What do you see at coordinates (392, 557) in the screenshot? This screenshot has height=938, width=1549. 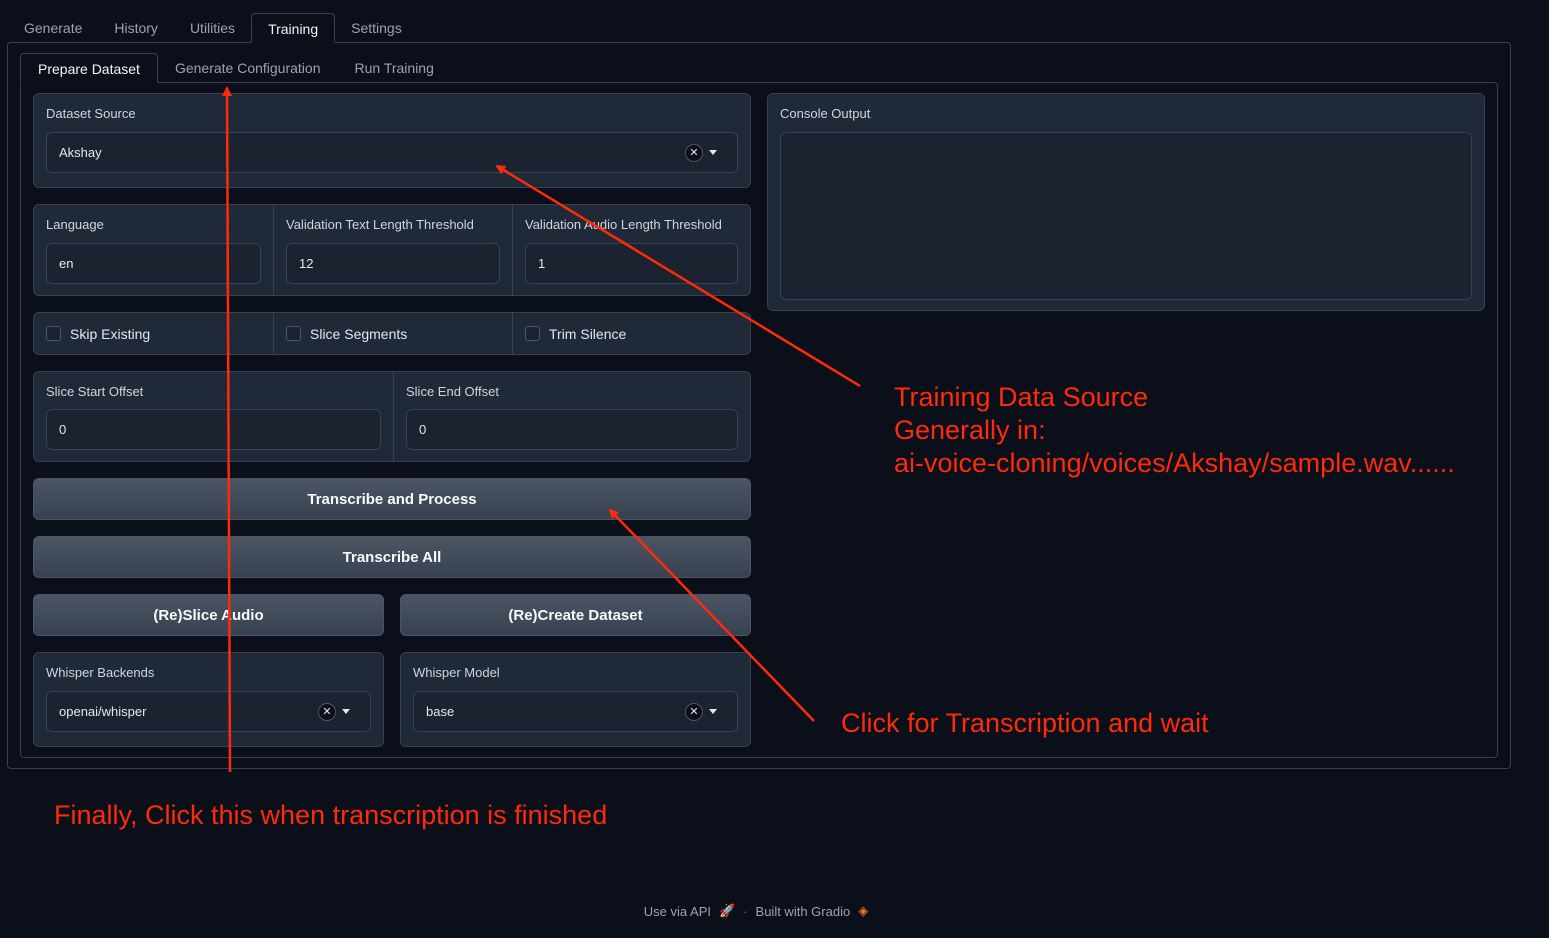 I see `transcribe-all-button: Transcribe All` at bounding box center [392, 557].